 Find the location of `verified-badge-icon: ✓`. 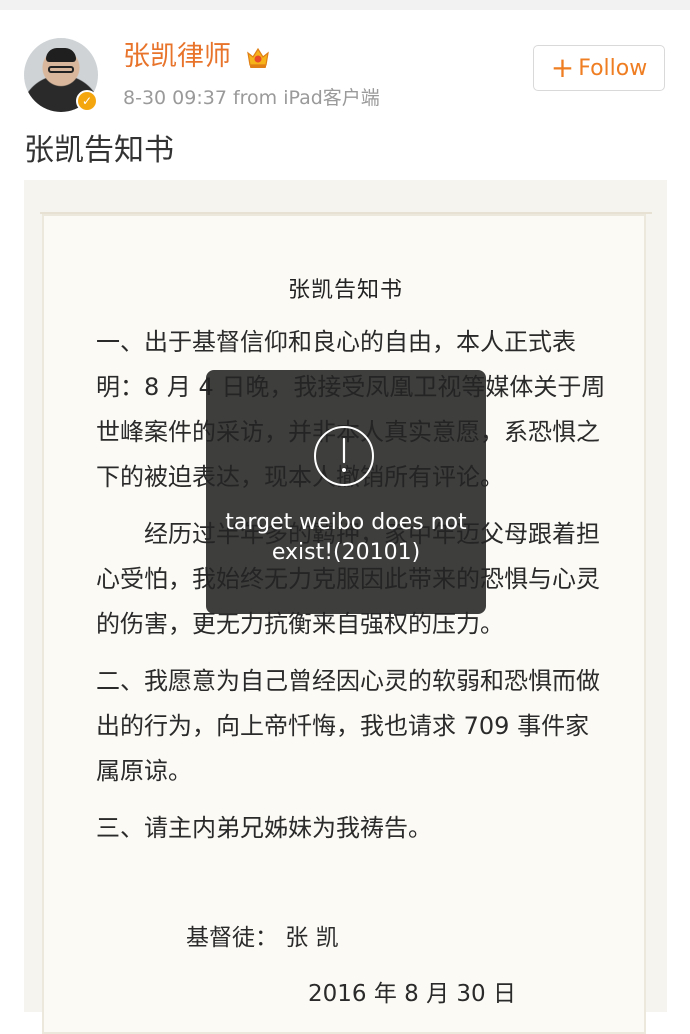

verified-badge-icon: ✓ is located at coordinates (87, 101).